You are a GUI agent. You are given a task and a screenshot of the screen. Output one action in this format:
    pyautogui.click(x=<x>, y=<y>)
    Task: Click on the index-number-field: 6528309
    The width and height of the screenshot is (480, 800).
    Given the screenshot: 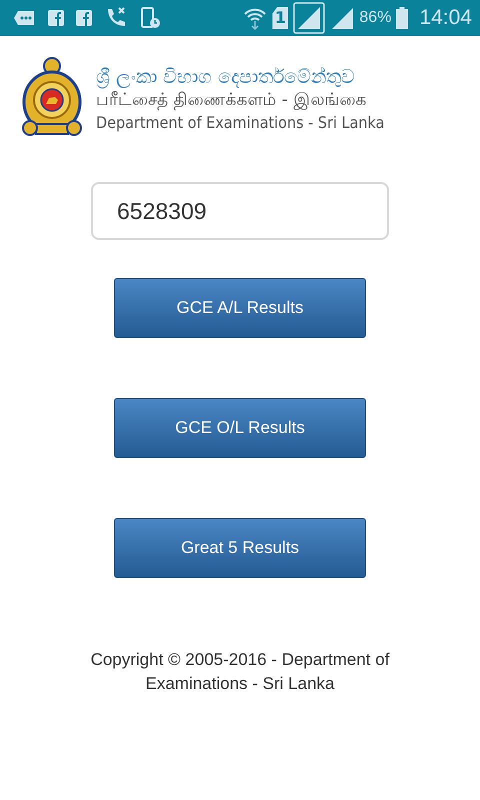 What is the action you would take?
    pyautogui.click(x=240, y=211)
    